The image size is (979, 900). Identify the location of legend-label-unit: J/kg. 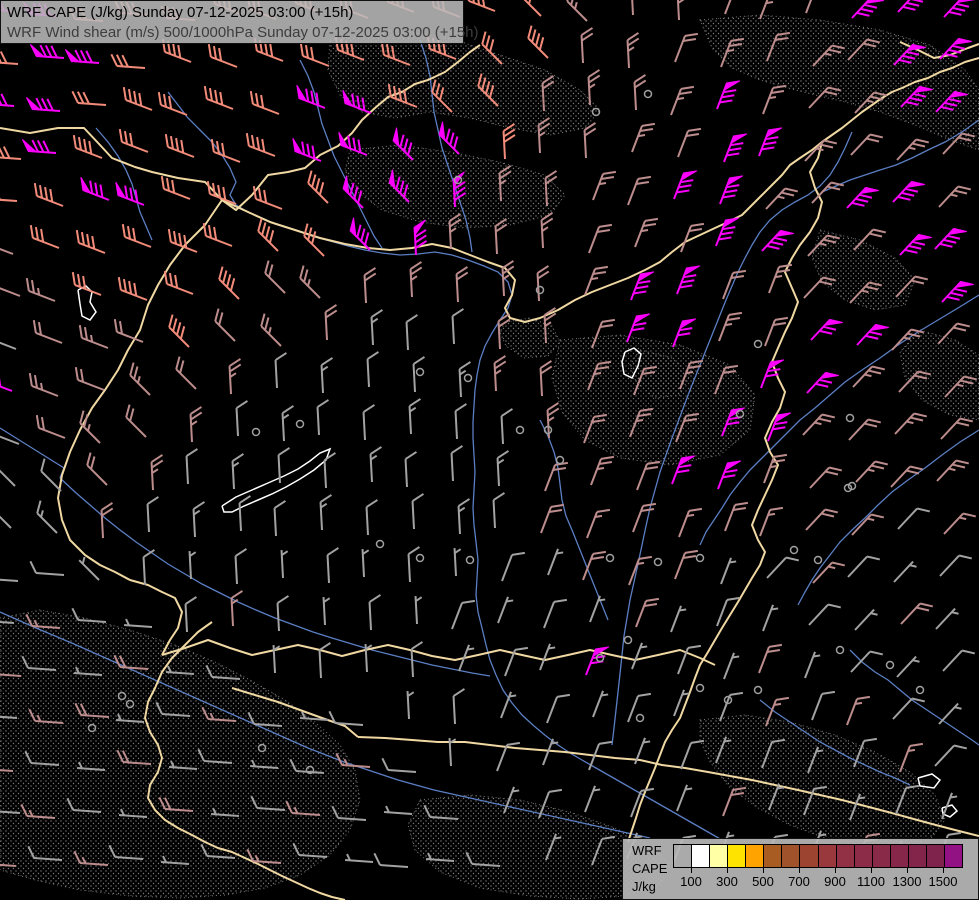
(644, 886).